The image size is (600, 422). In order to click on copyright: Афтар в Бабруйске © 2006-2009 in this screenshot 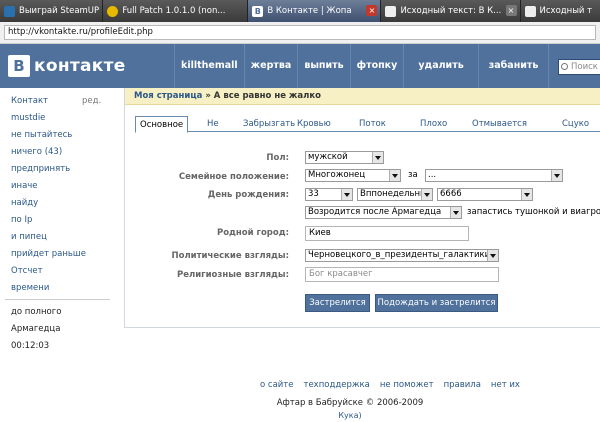, I will do `click(350, 403)`.